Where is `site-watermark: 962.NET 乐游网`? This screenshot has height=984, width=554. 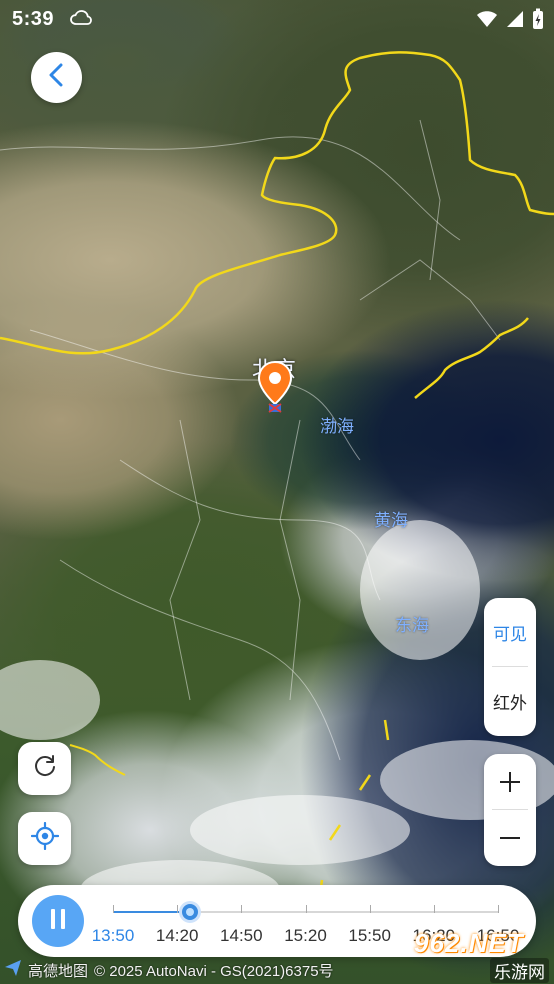 site-watermark: 962.NET 乐游网 is located at coordinates (484, 956).